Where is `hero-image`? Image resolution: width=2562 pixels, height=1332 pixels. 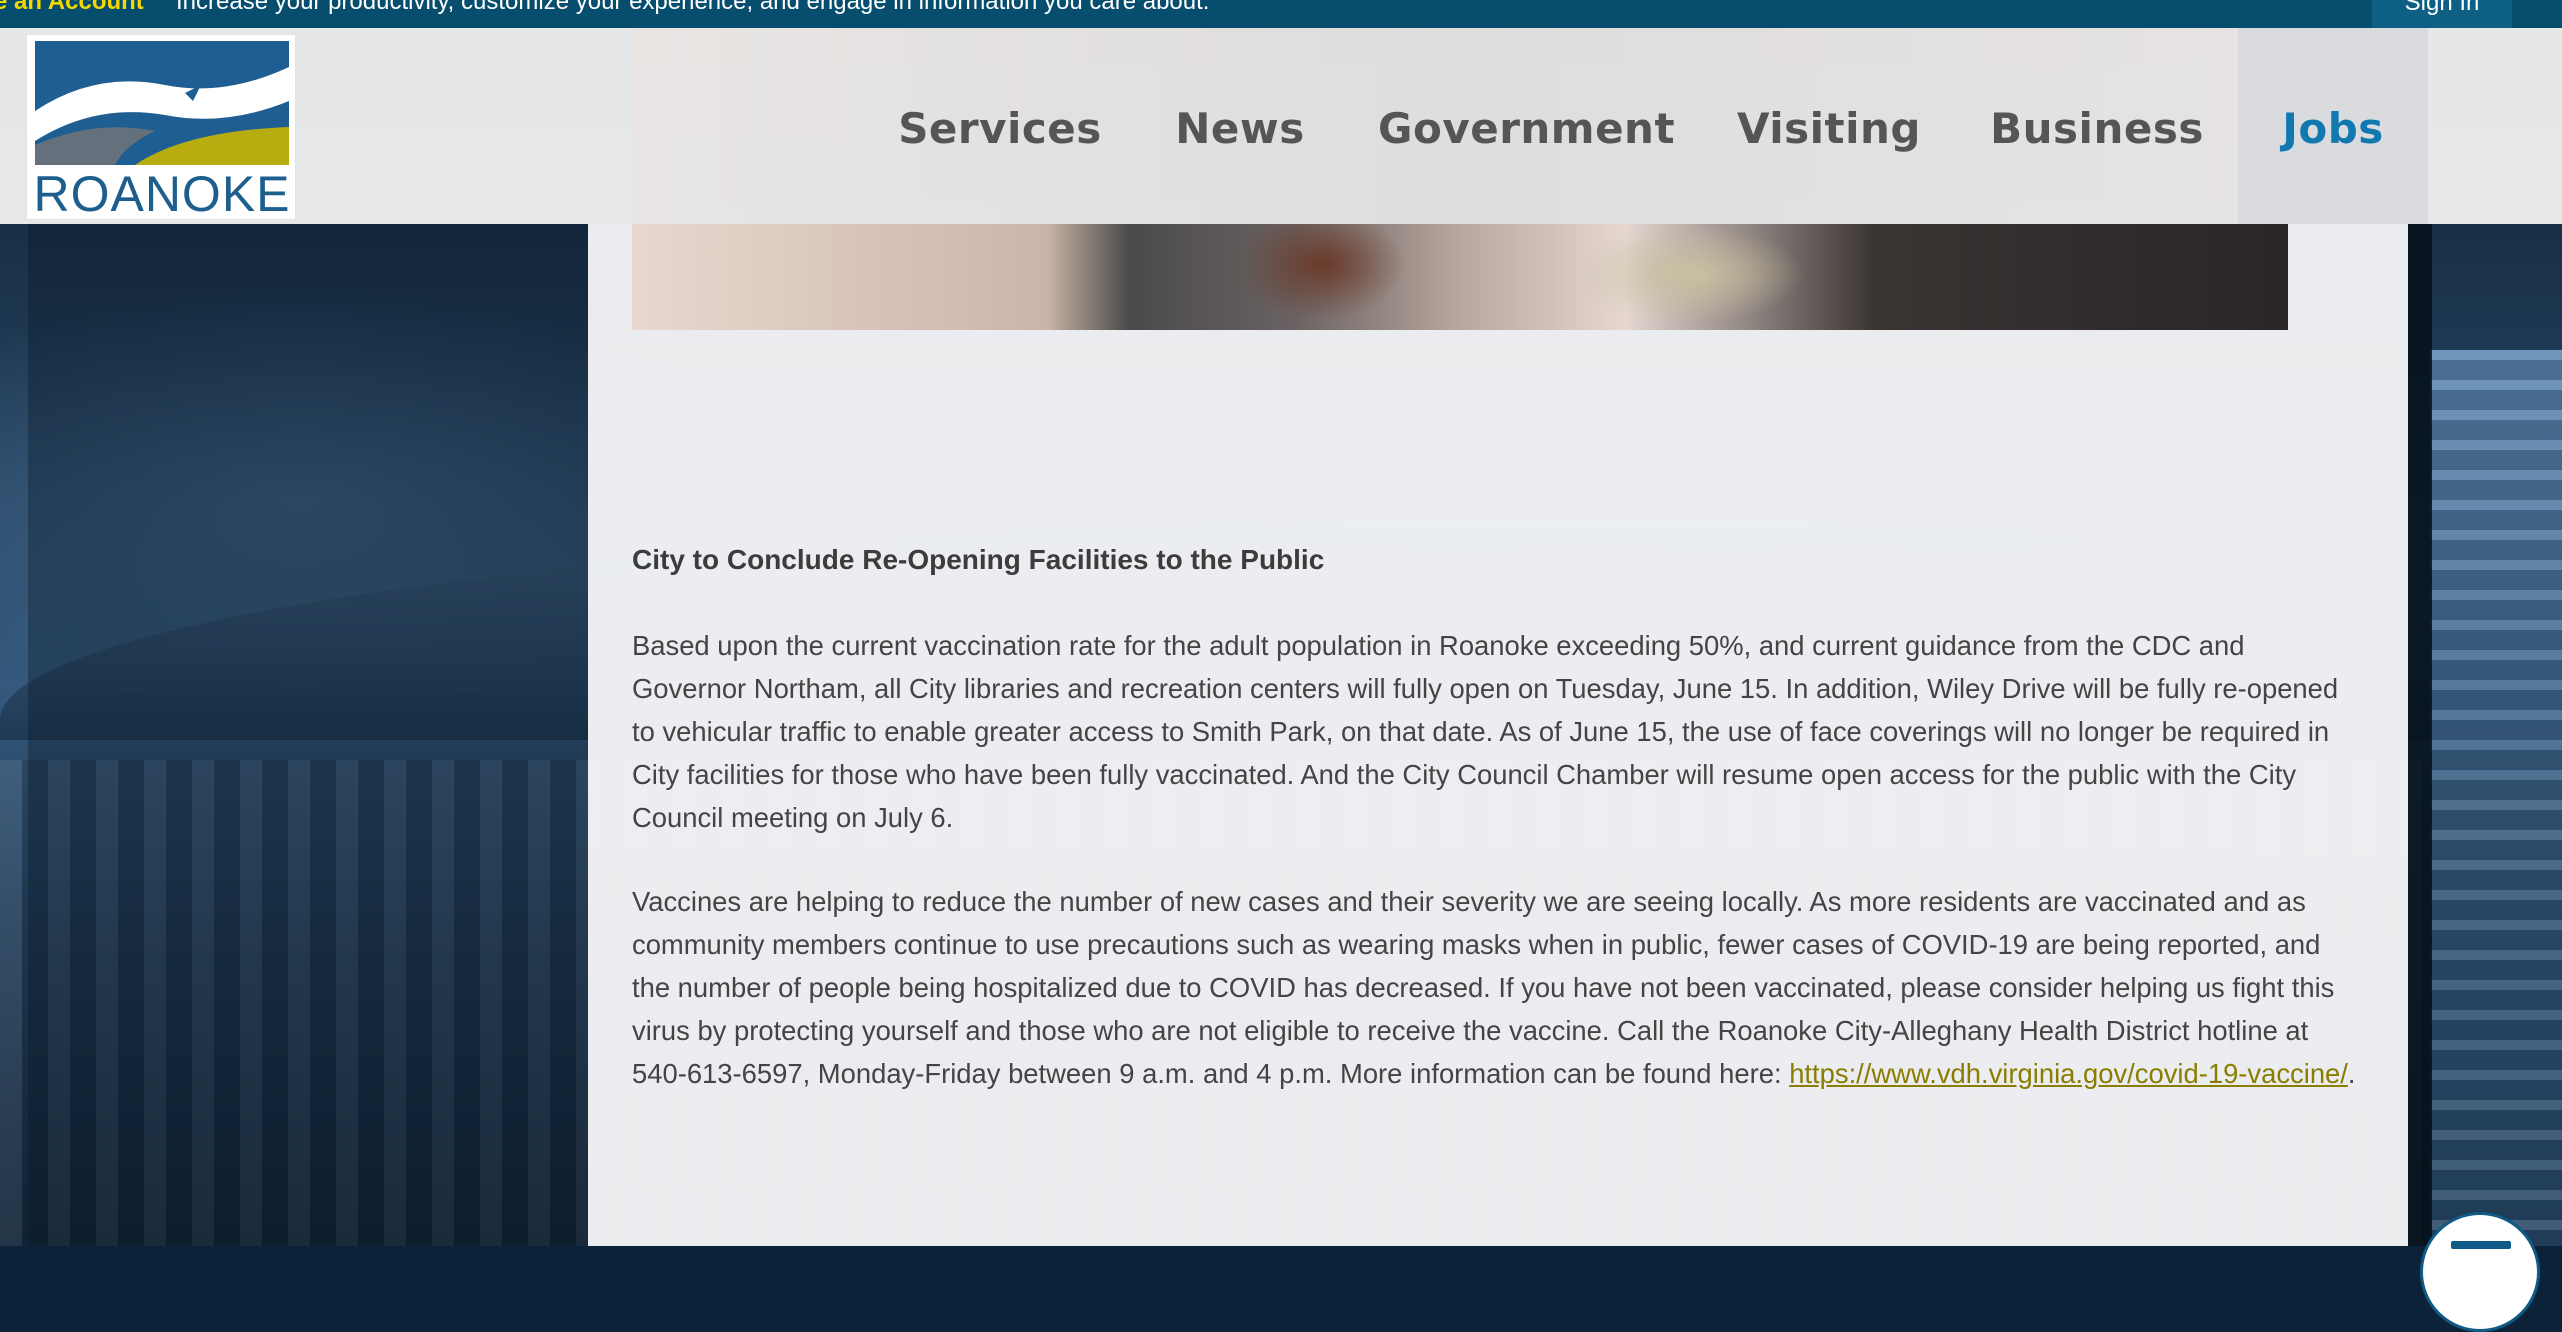 hero-image is located at coordinates (1460, 277).